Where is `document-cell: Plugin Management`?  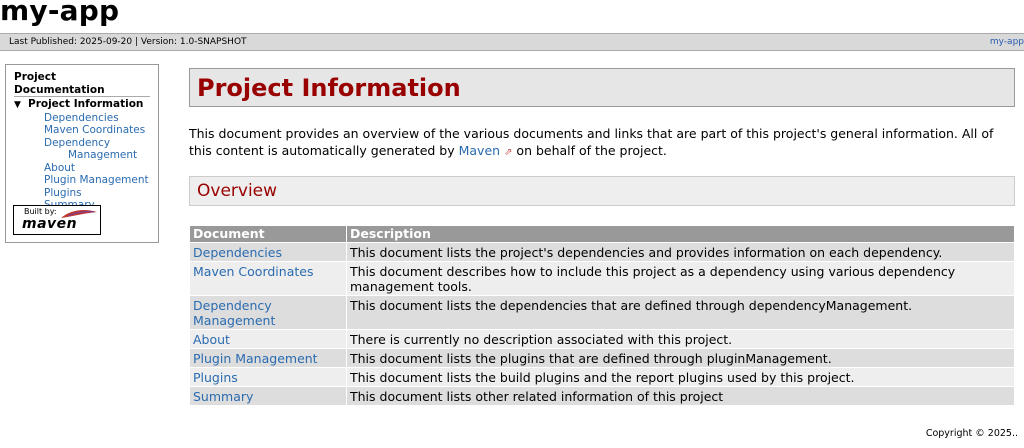
document-cell: Plugin Management is located at coordinates (268, 358).